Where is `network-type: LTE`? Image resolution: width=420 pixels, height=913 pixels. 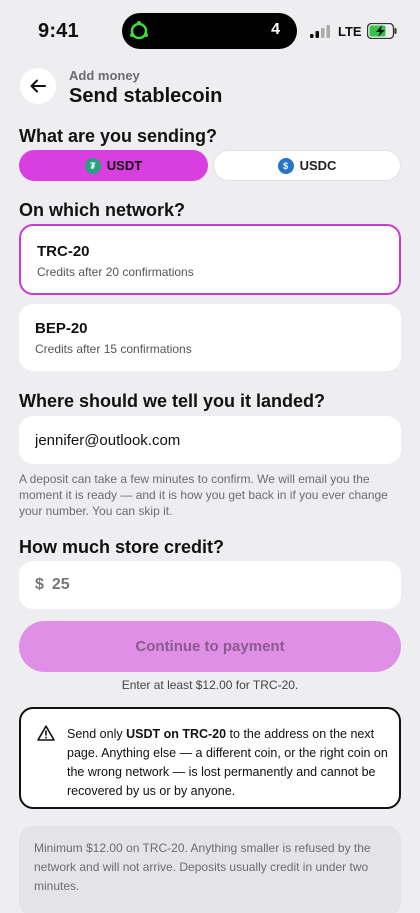
network-type: LTE is located at coordinates (350, 31).